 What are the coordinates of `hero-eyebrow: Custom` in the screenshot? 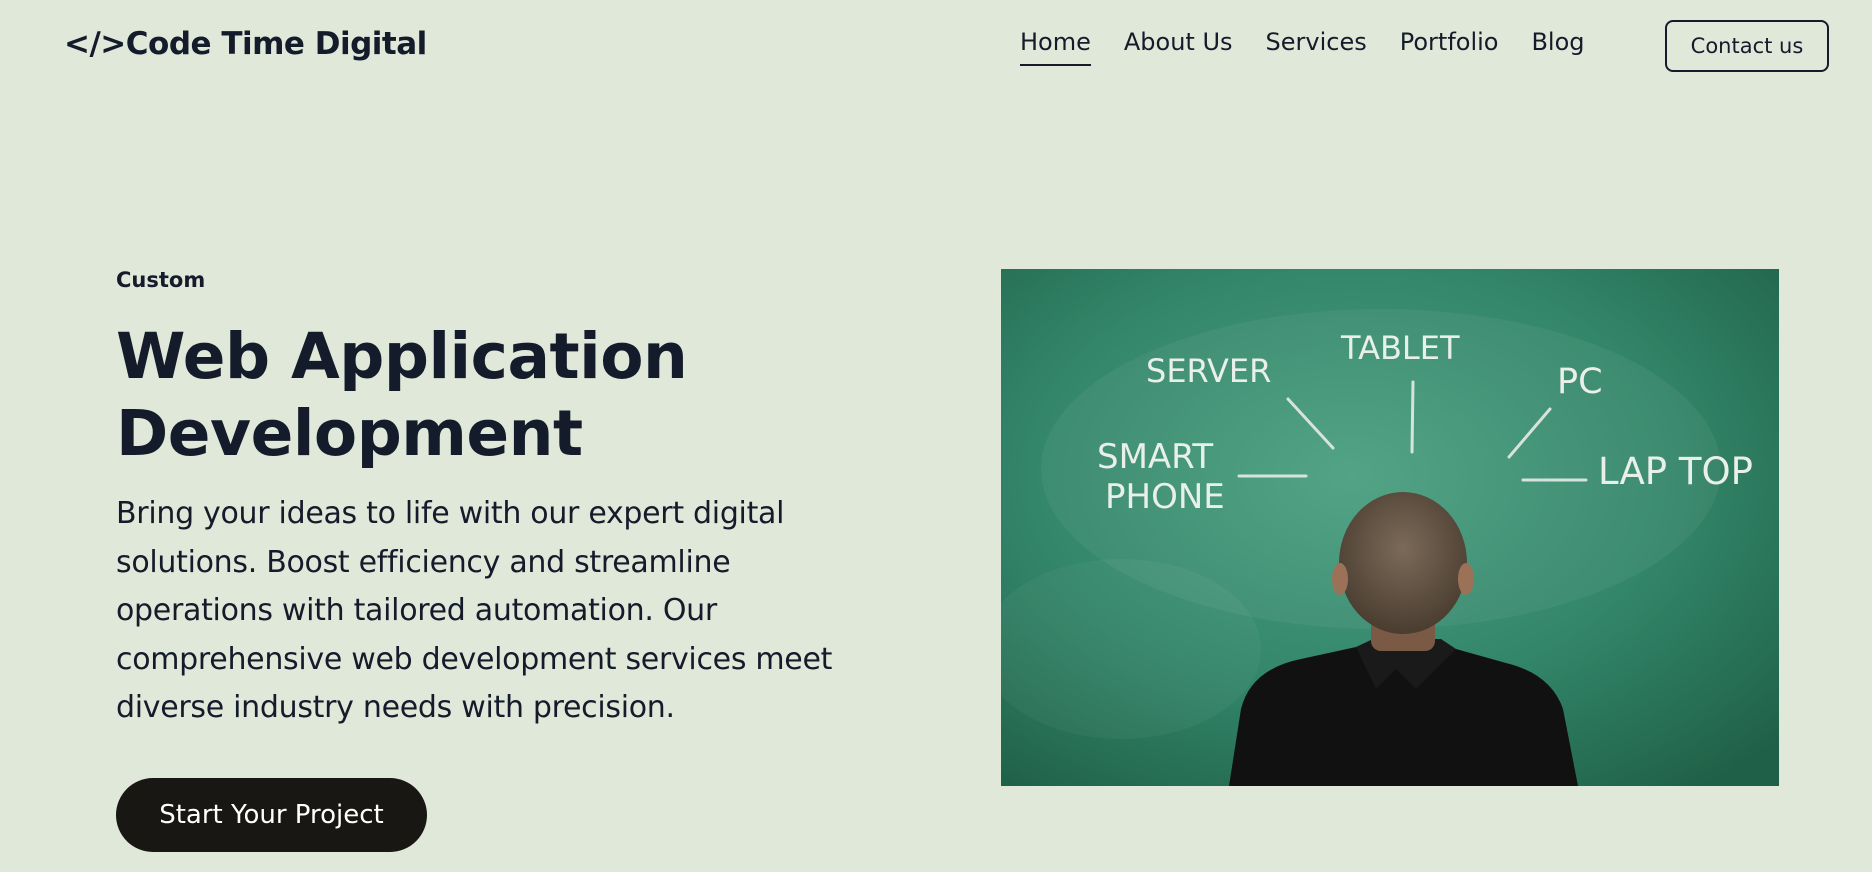 It's located at (161, 280).